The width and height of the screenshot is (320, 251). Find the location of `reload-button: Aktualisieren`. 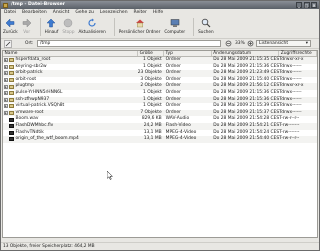

reload-button: Aktualisieren is located at coordinates (92, 25).